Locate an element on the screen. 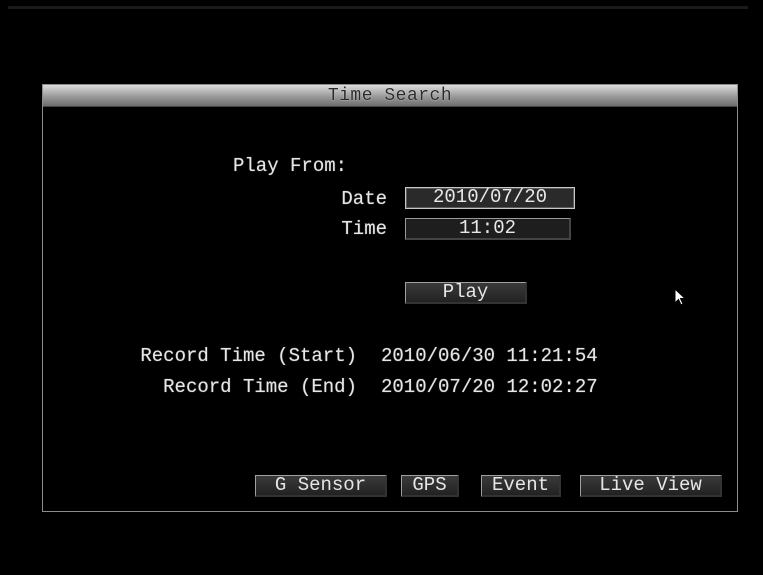 The image size is (763, 575). dialog-titlebar: Time Search is located at coordinates (390, 96).